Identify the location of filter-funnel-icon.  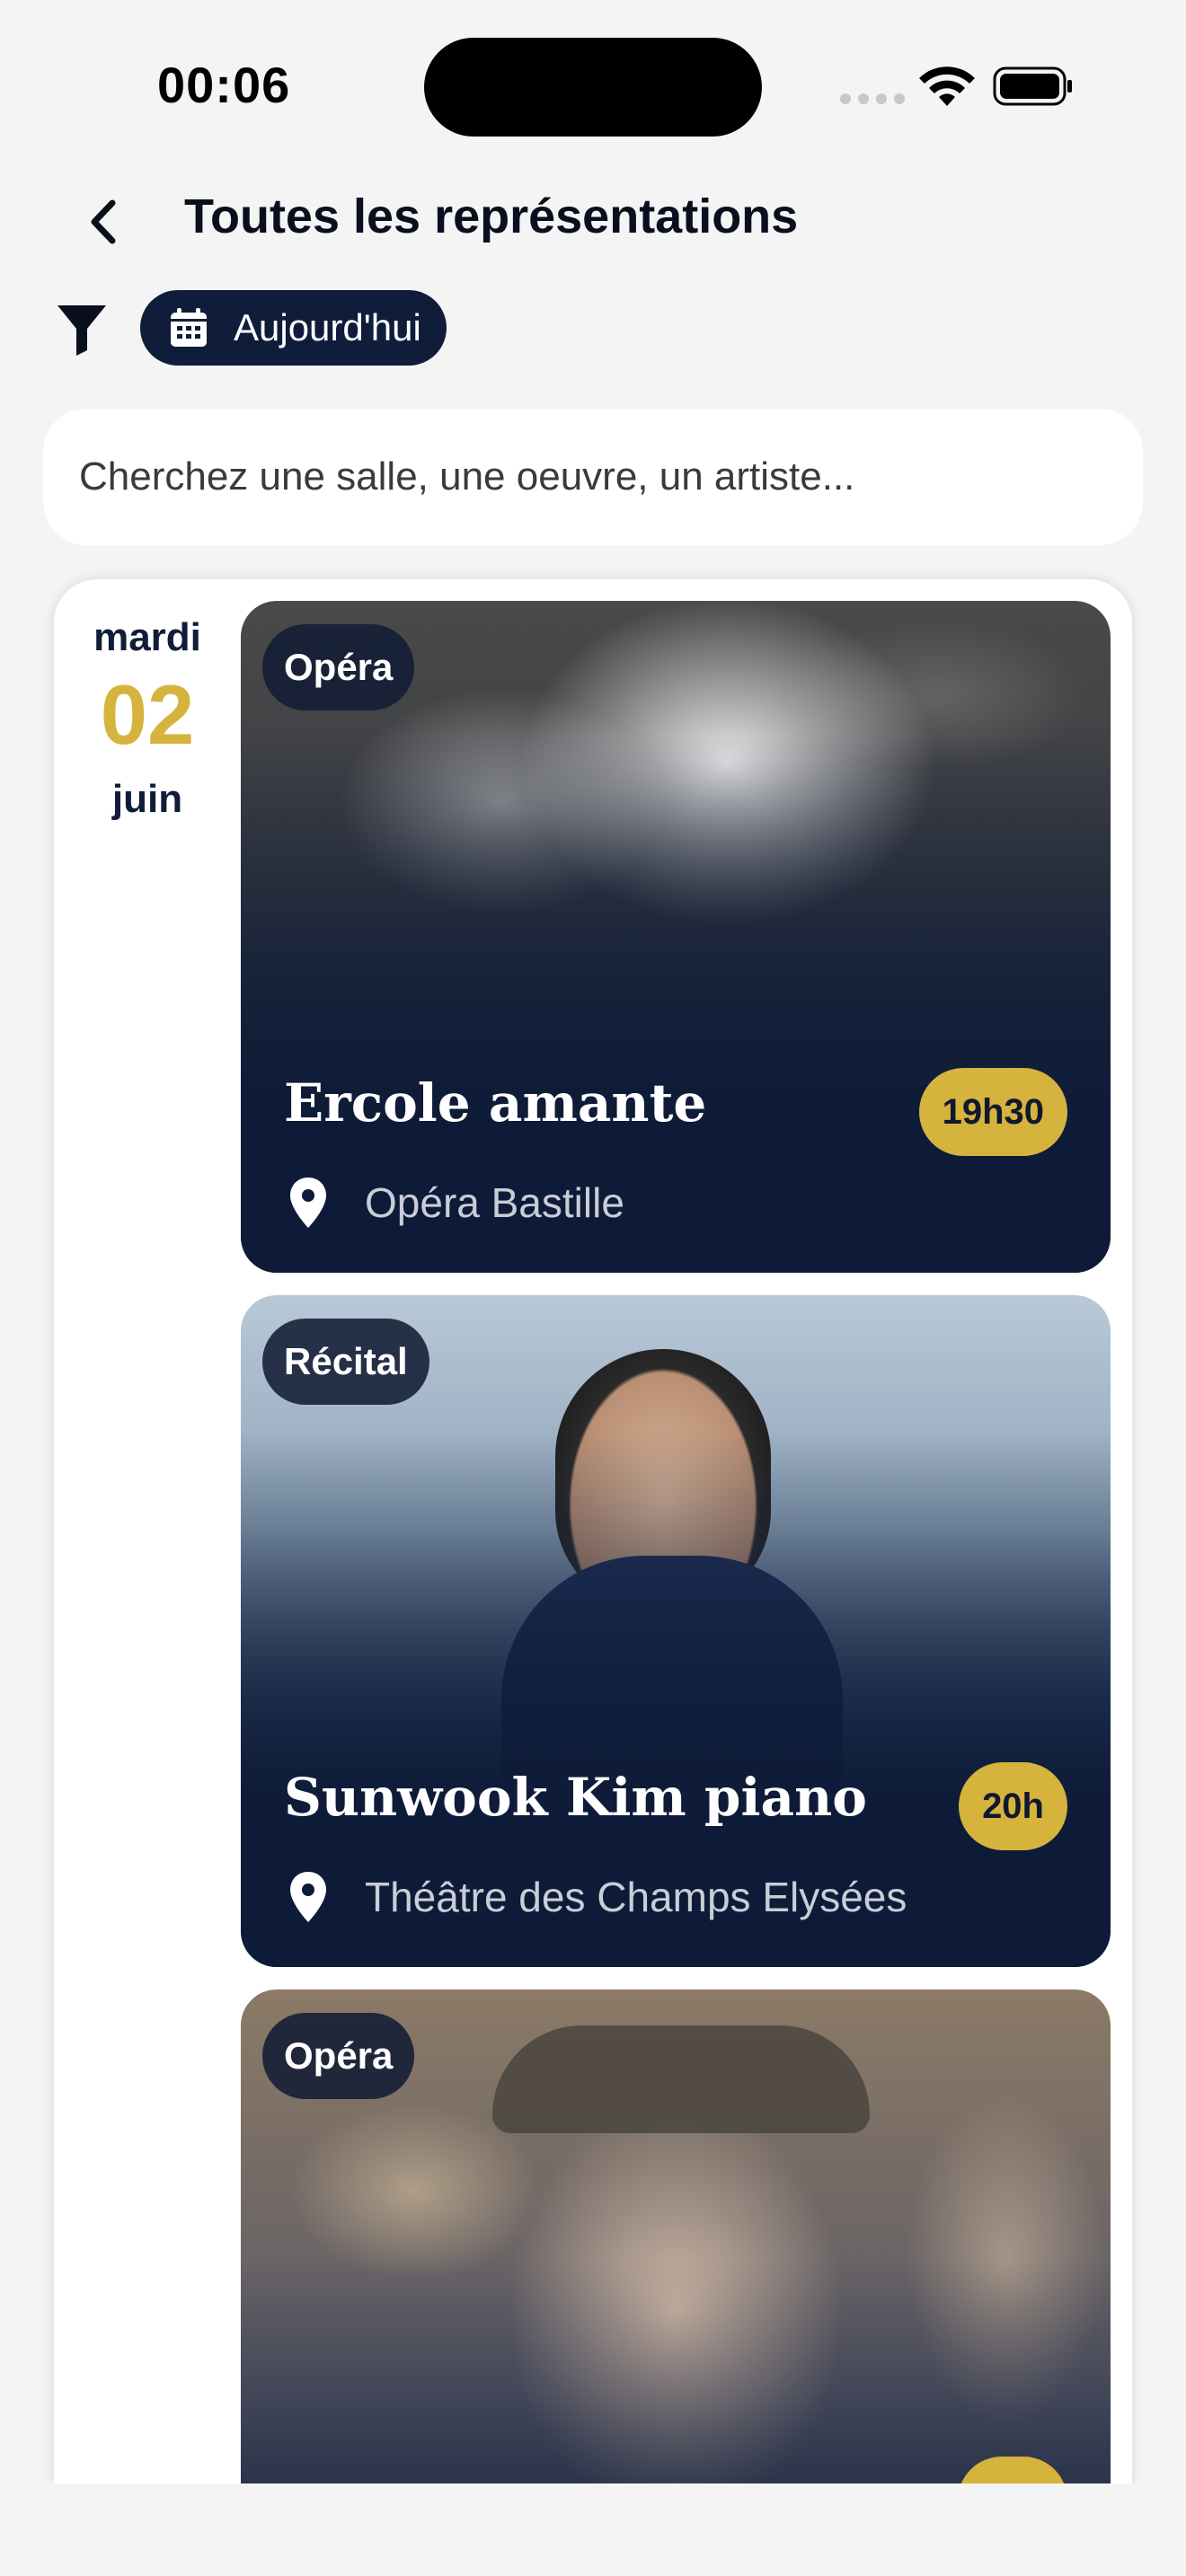
(82, 330).